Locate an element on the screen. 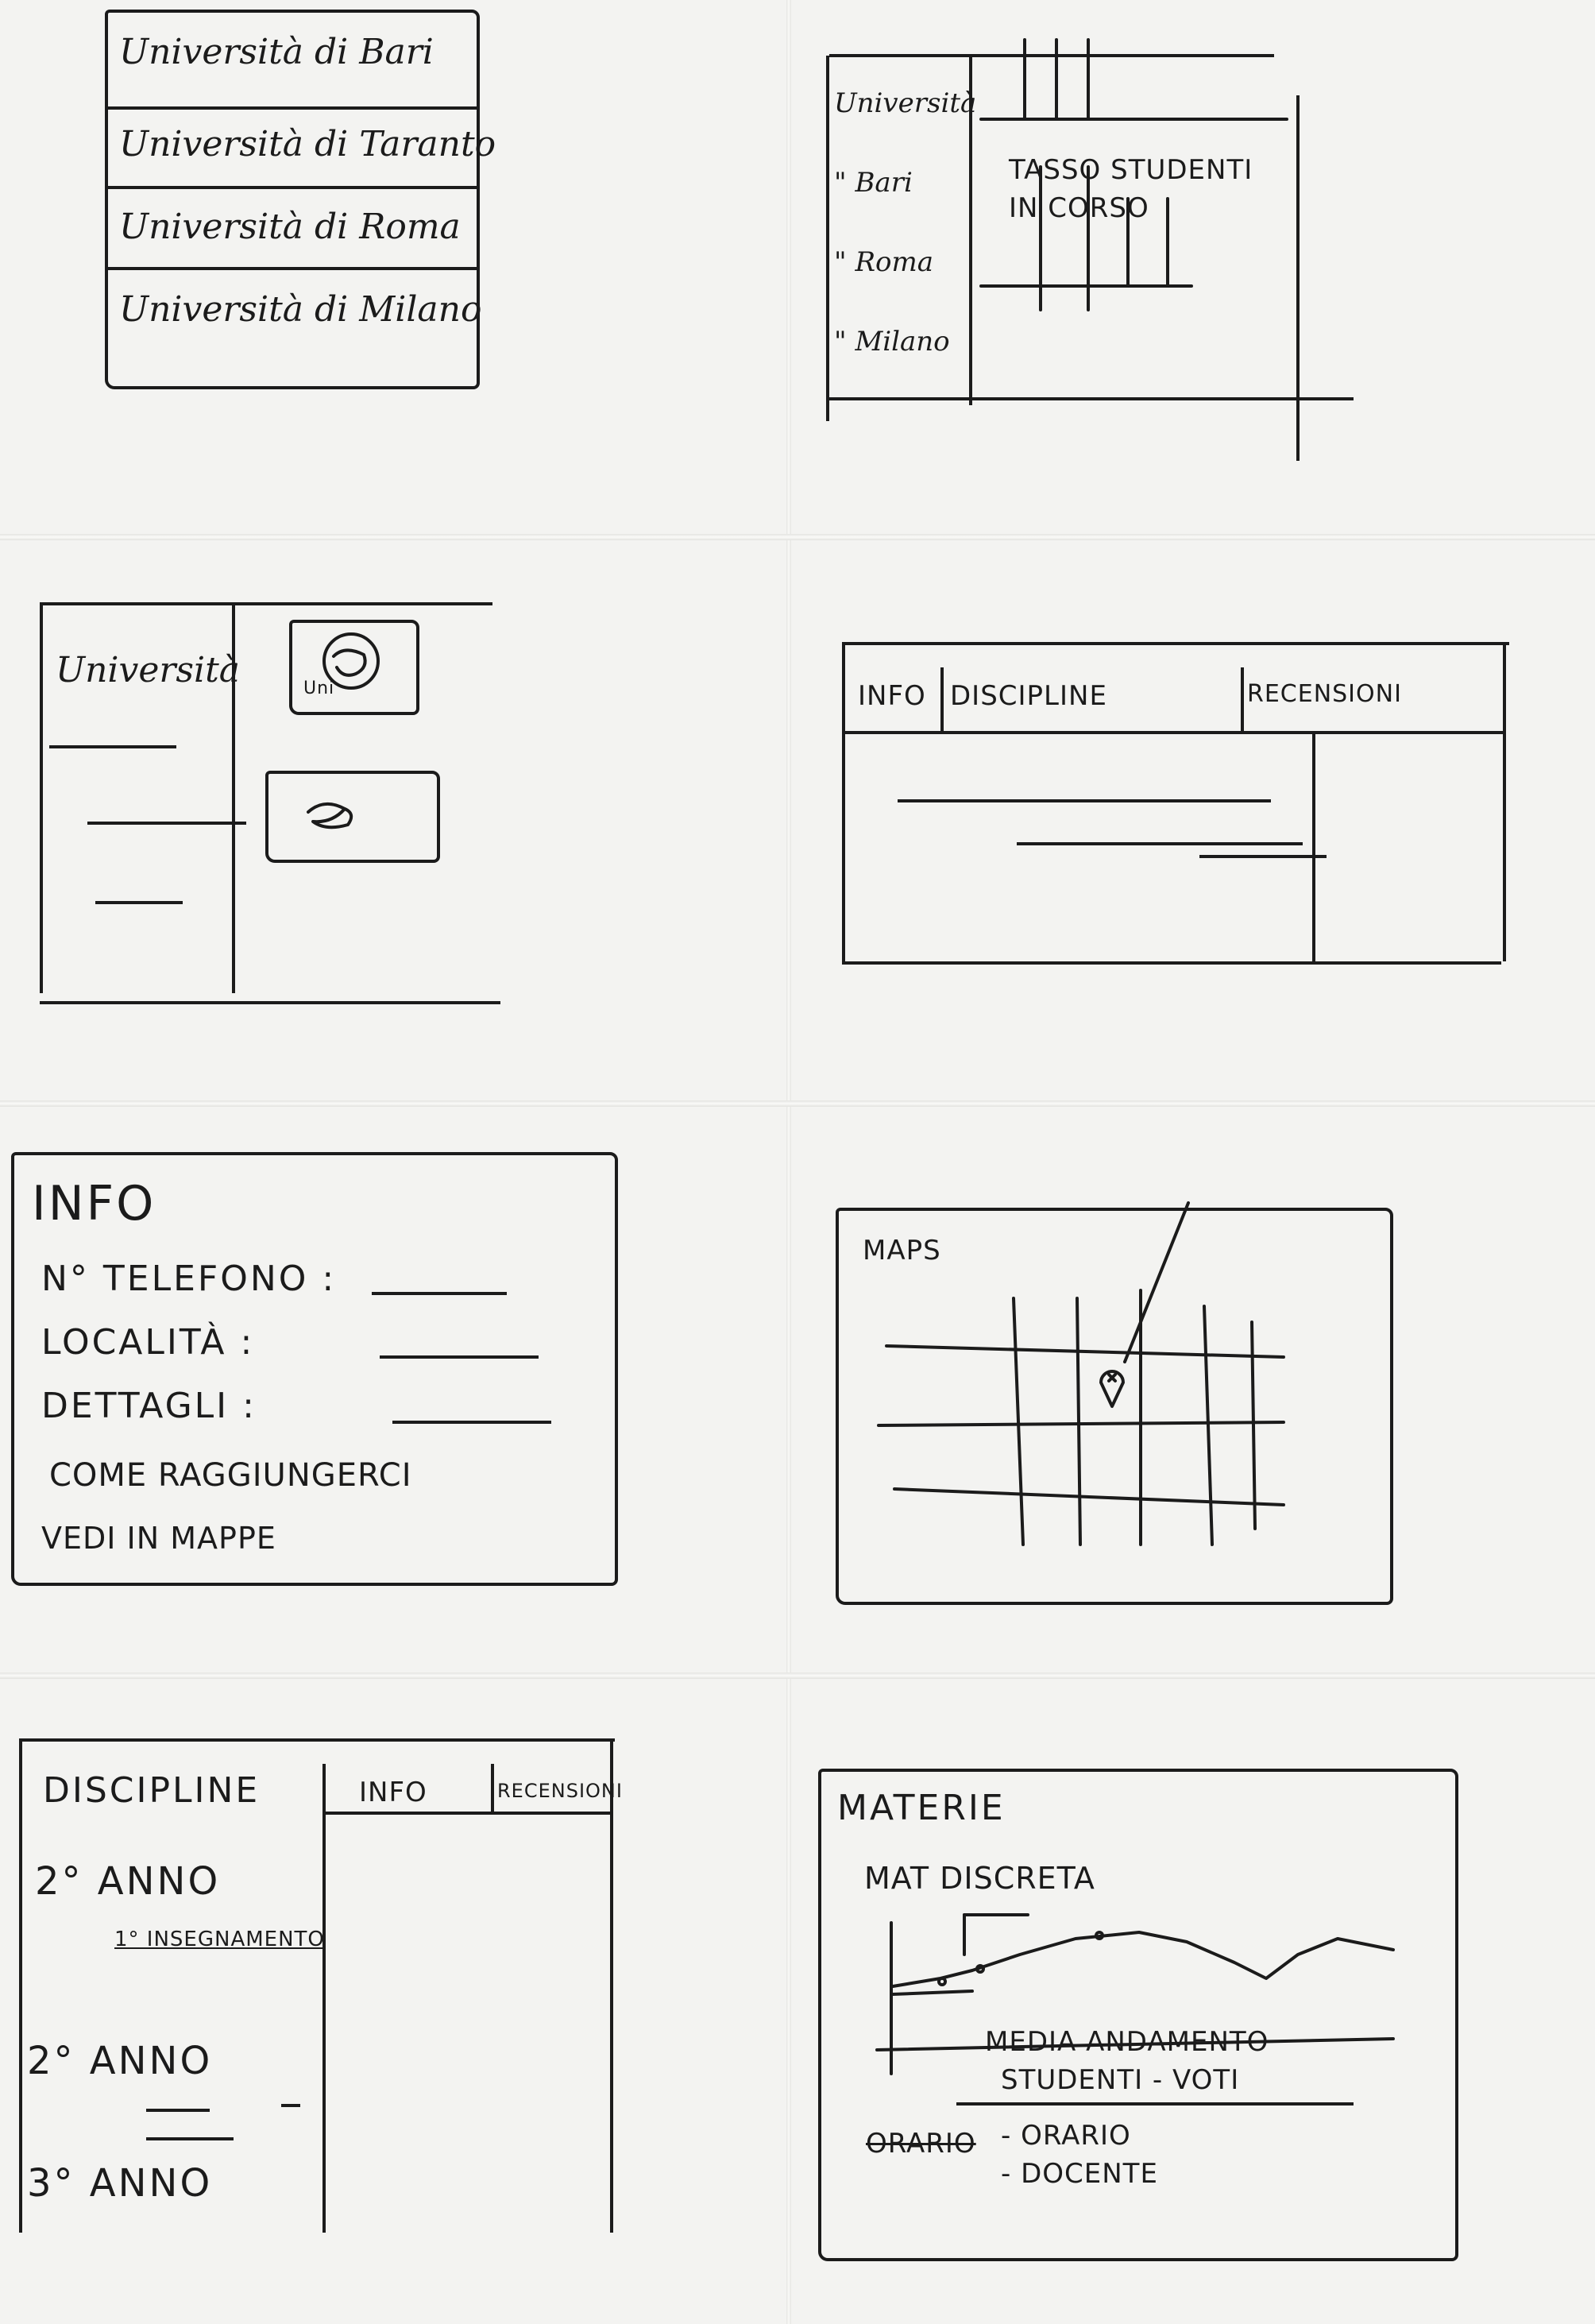  schedule-link: - ORARIO is located at coordinates (1066, 2136).